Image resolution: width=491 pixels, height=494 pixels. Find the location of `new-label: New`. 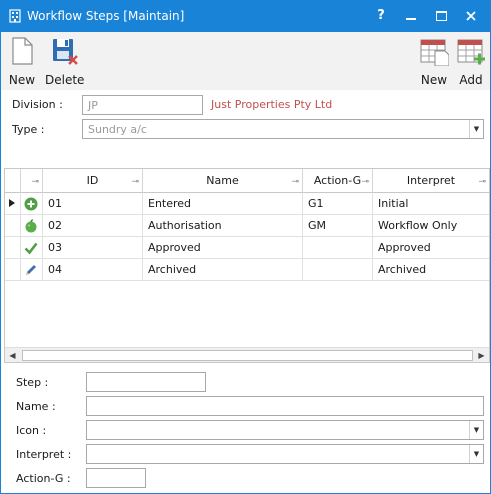

new-label: New is located at coordinates (22, 80).